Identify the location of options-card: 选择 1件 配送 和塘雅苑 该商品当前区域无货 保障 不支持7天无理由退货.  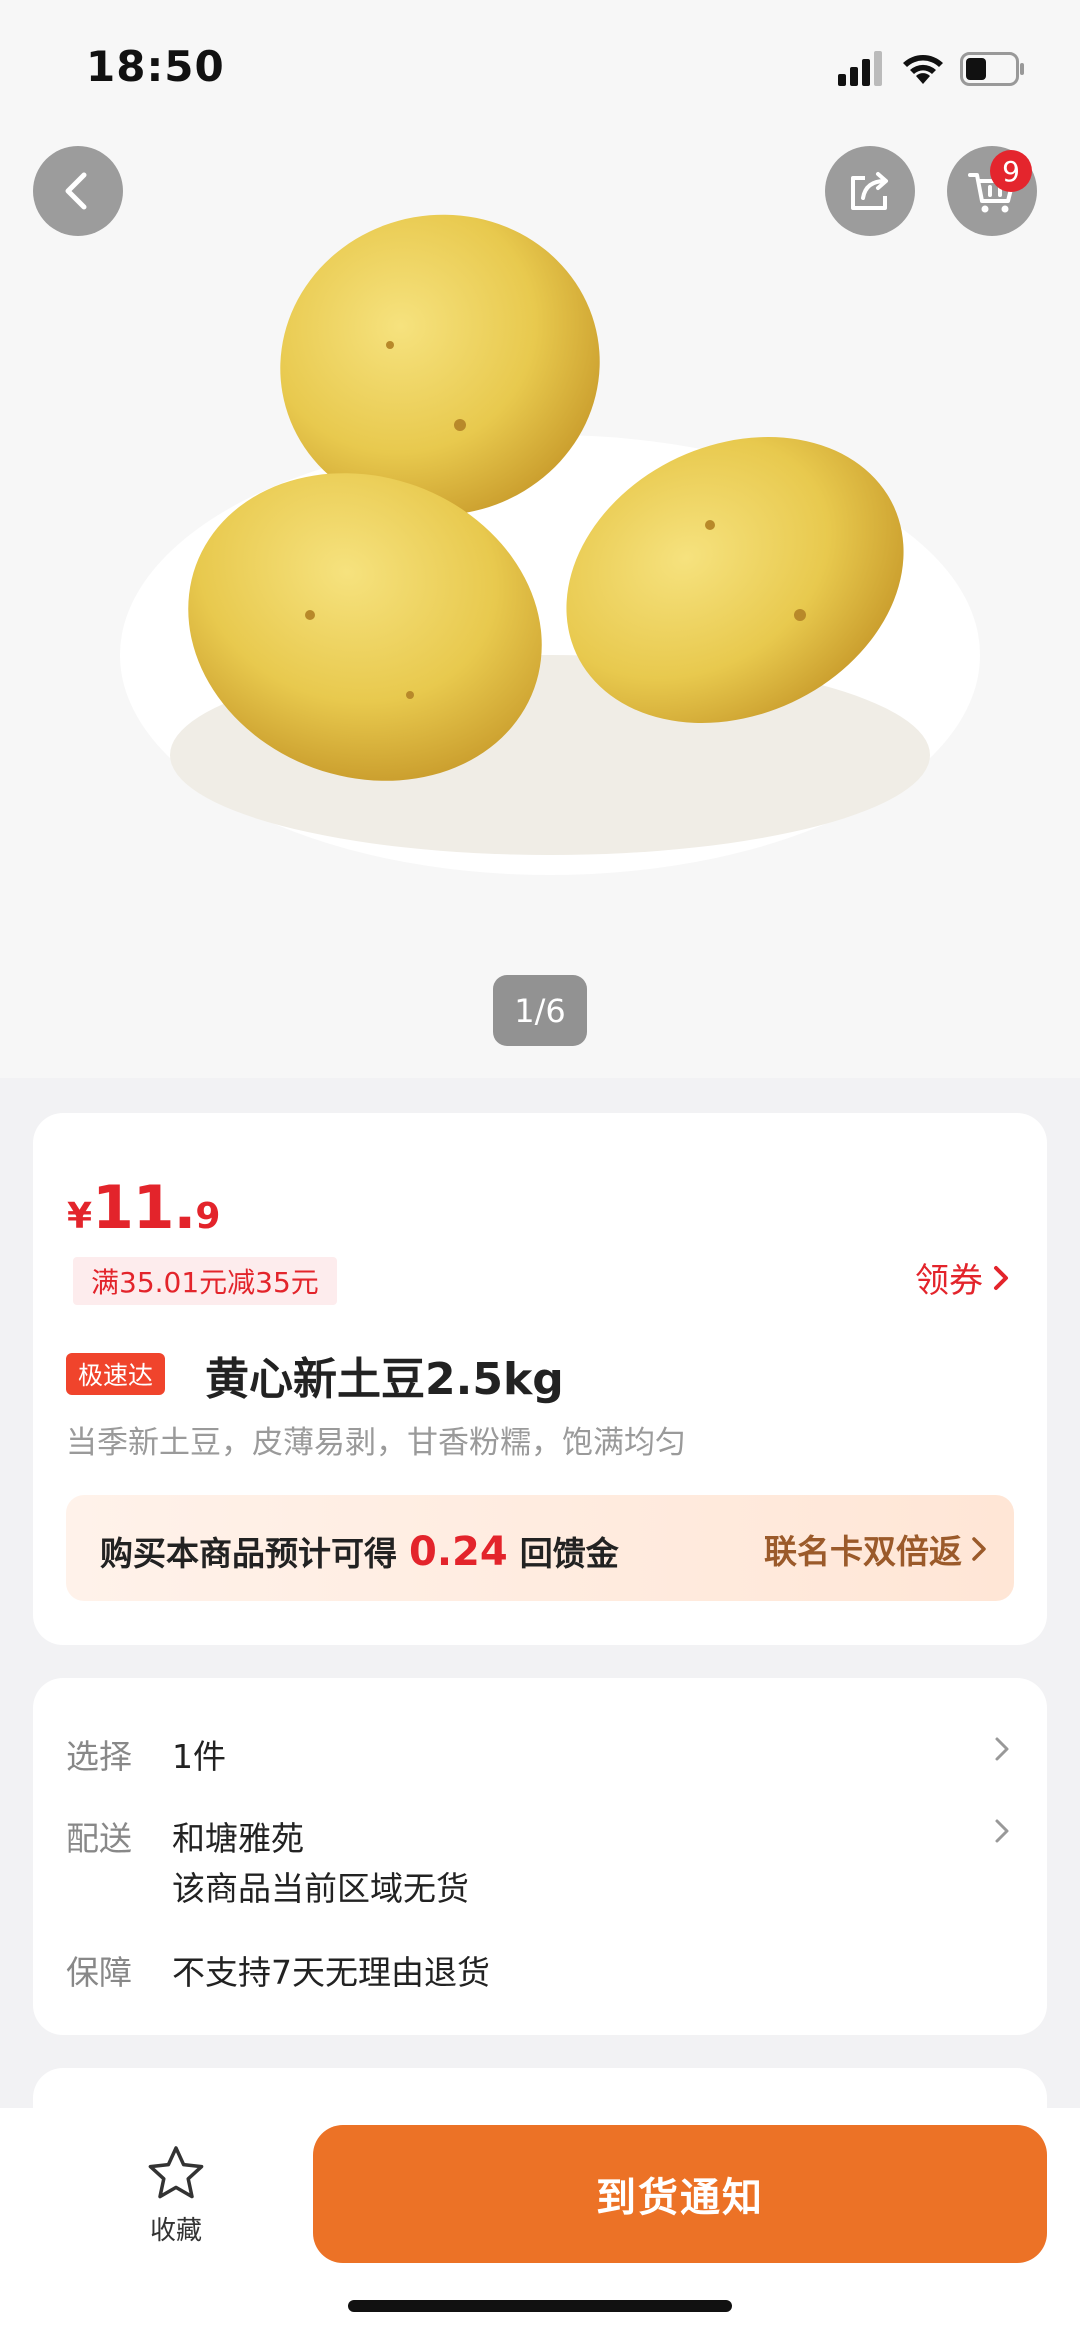
(540, 1856).